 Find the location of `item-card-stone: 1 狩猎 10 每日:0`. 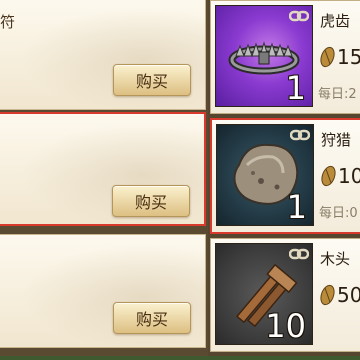

item-card-stone: 1 狩猎 10 每日:0 is located at coordinates (285, 176).